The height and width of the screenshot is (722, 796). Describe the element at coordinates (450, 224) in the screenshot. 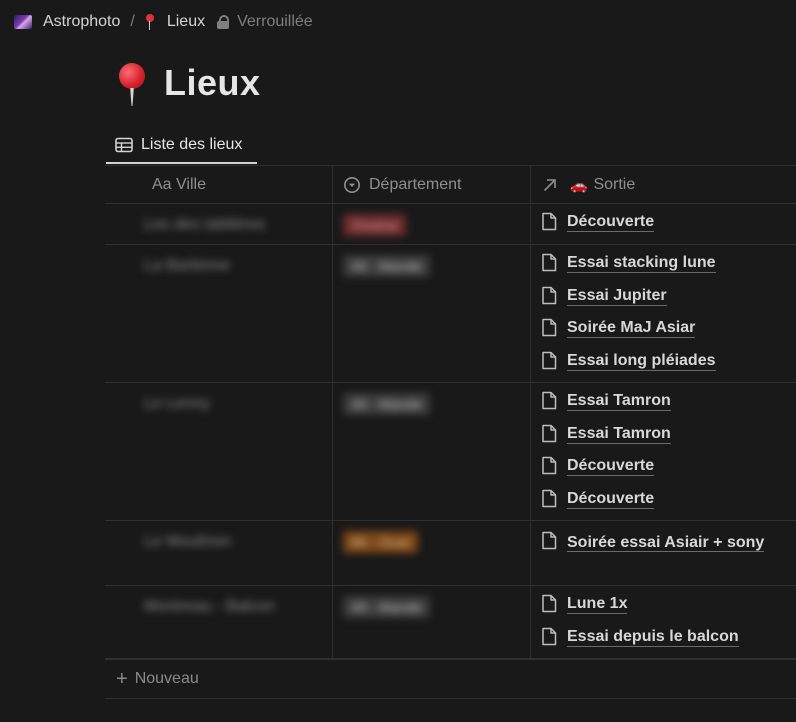

I see `table-row: Les des tablières Ossèse Découverte` at that location.